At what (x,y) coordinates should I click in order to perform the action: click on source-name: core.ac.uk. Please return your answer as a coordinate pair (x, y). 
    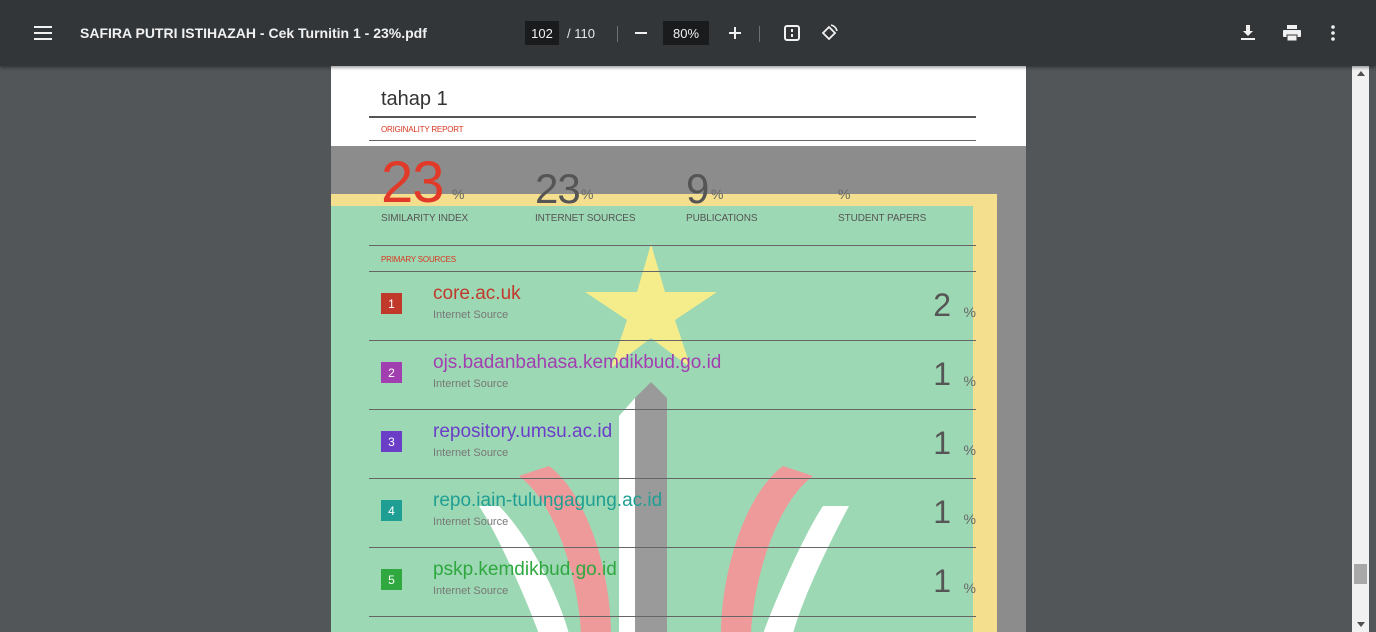
    Looking at the image, I should click on (477, 293).